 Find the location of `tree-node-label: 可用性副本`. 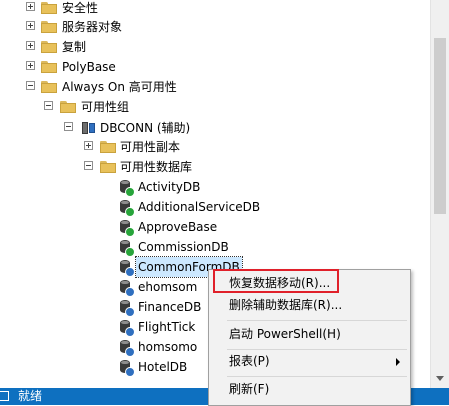

tree-node-label: 可用性副本 is located at coordinates (150, 147).